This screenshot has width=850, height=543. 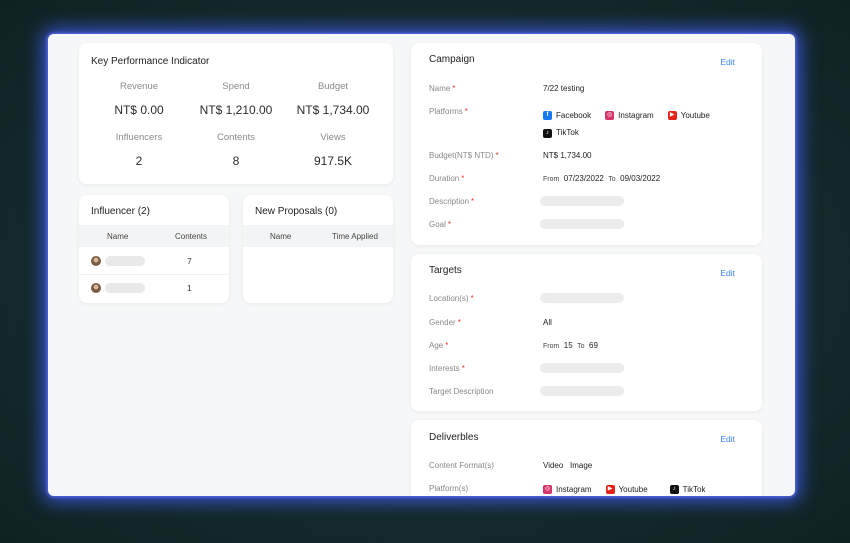 I want to click on description-label: Description *, so click(x=452, y=201).